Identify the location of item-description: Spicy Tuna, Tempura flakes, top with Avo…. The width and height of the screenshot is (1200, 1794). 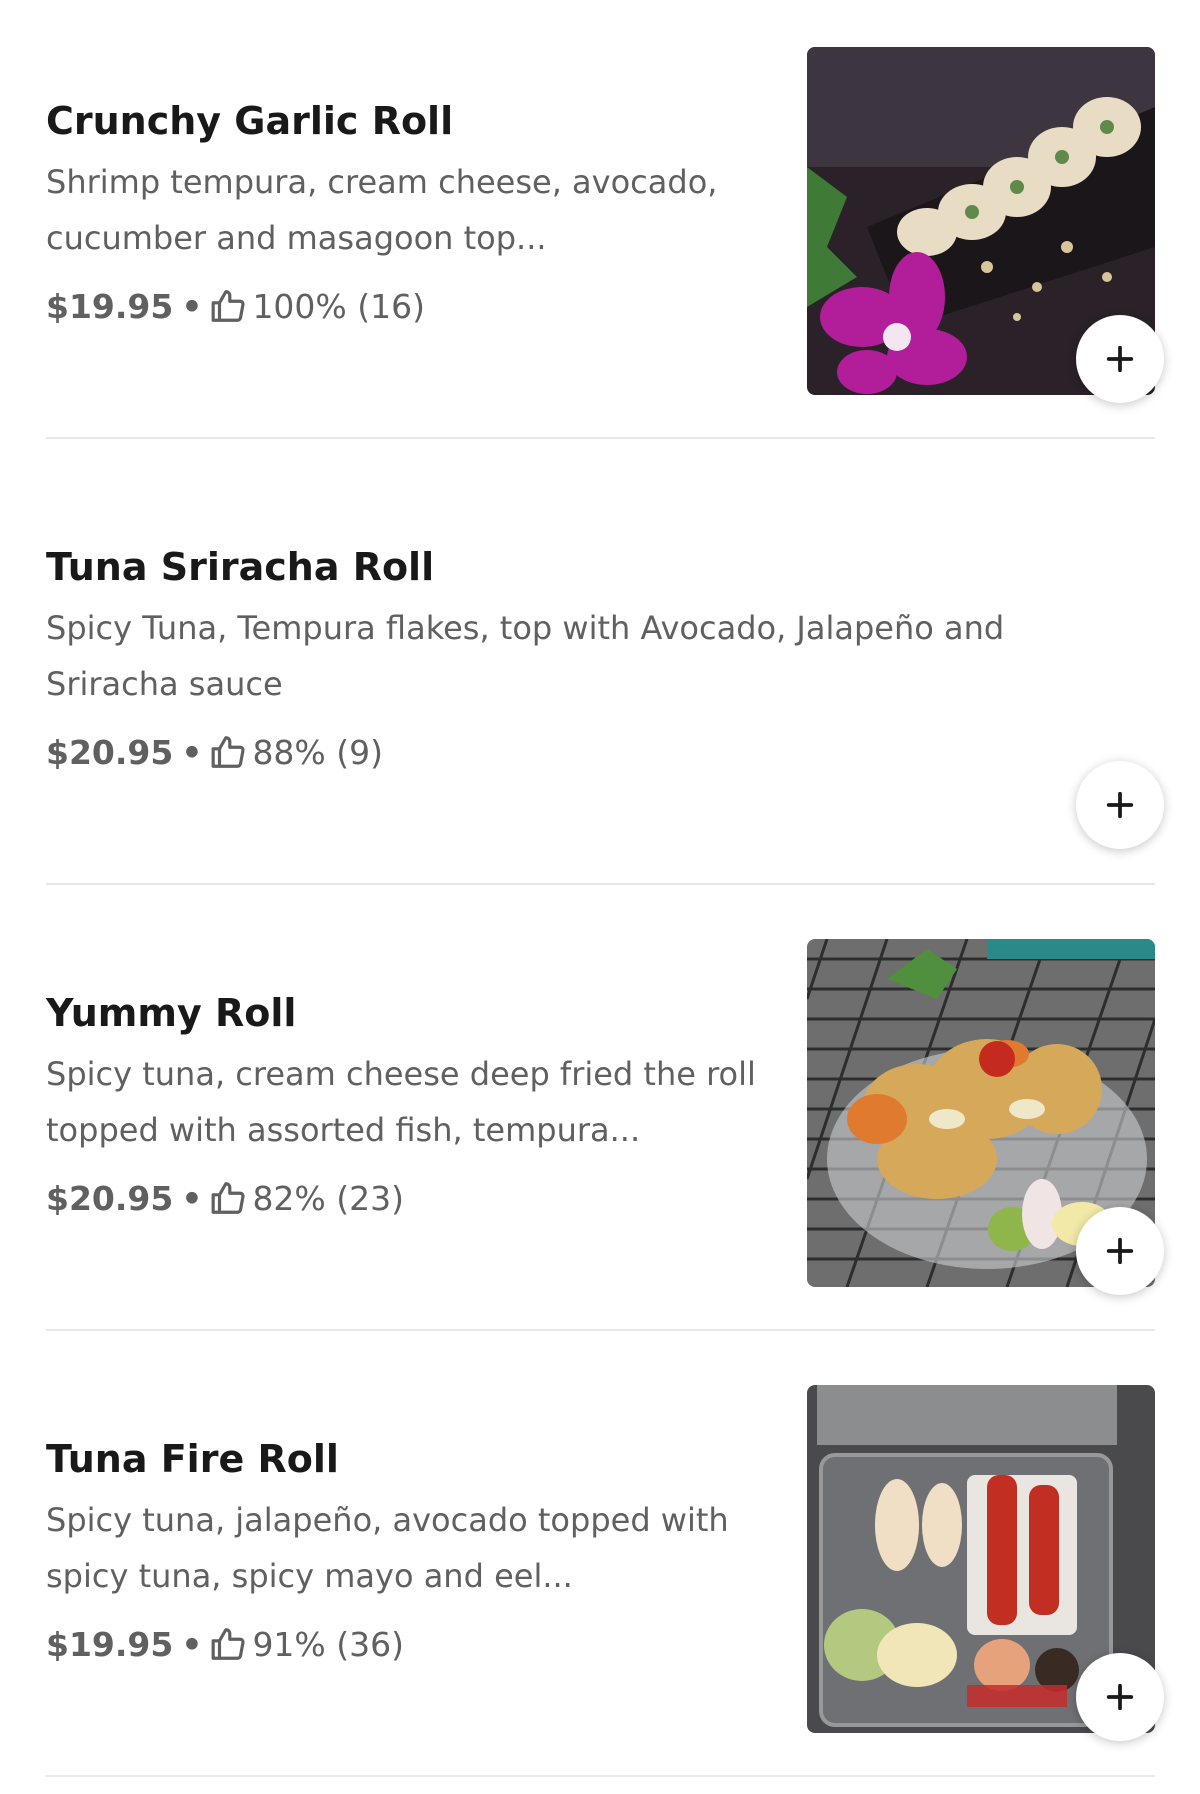
(525, 656).